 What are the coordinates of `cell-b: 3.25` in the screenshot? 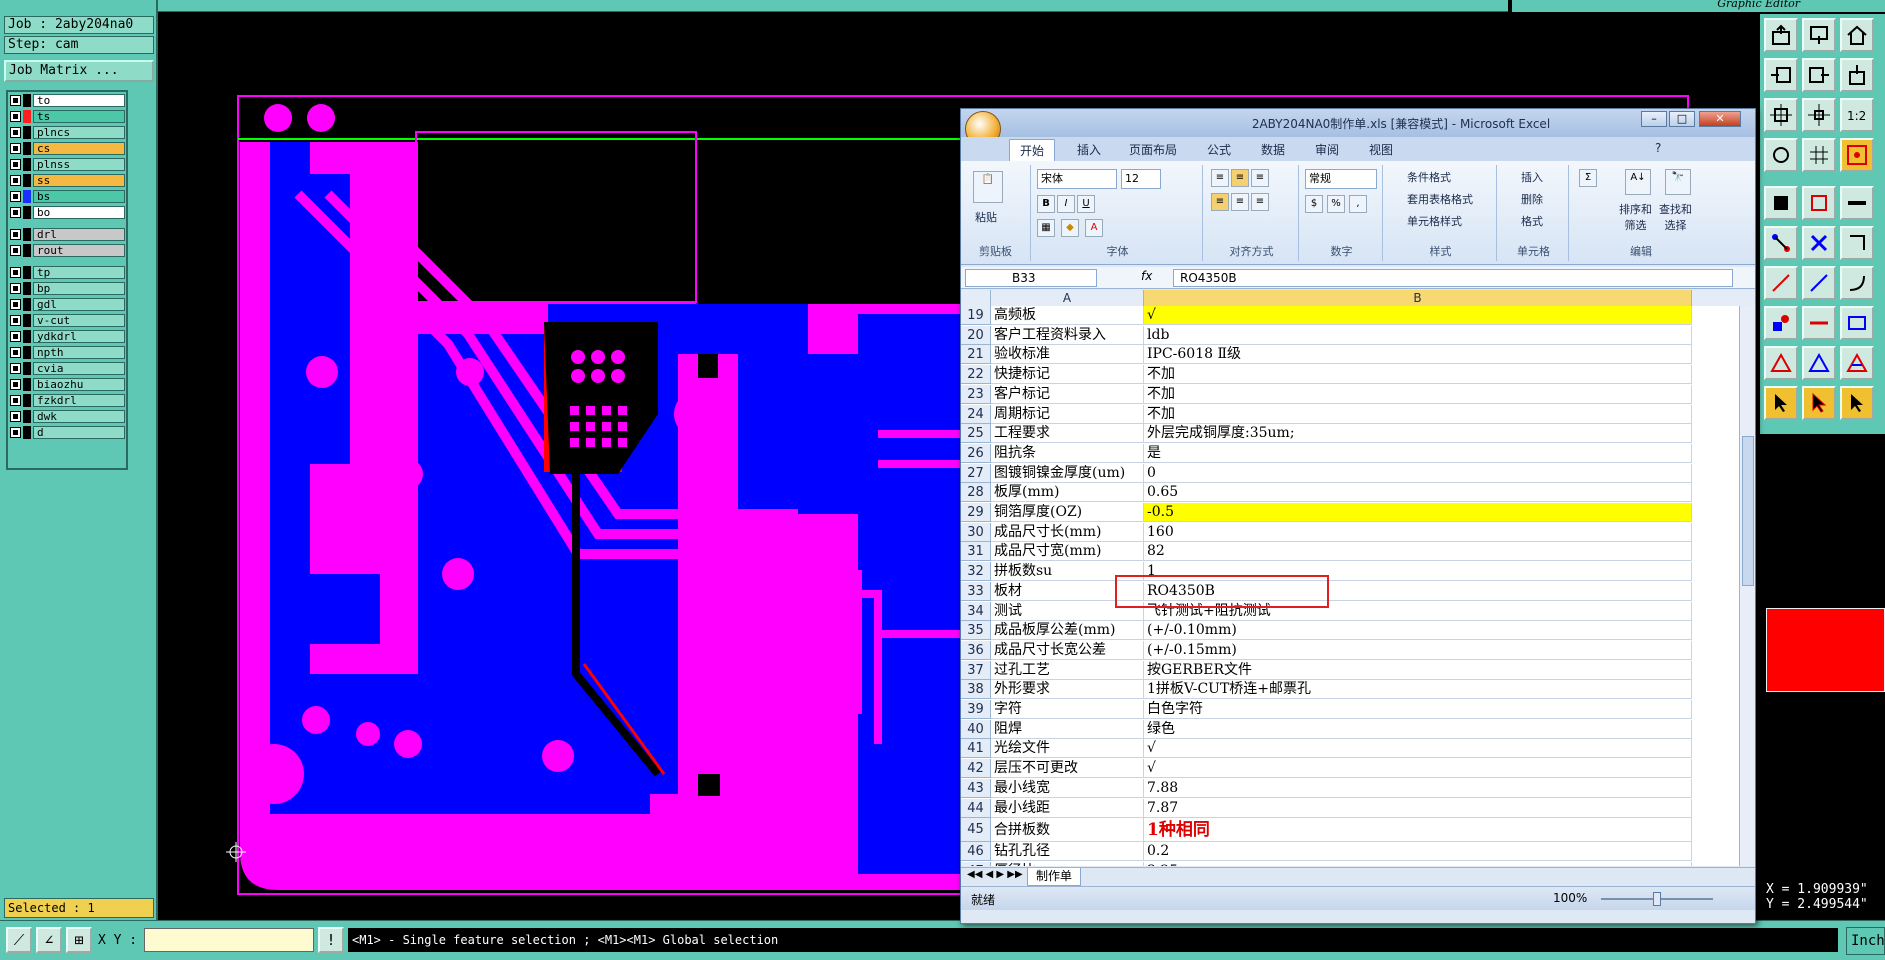 It's located at (1418, 863).